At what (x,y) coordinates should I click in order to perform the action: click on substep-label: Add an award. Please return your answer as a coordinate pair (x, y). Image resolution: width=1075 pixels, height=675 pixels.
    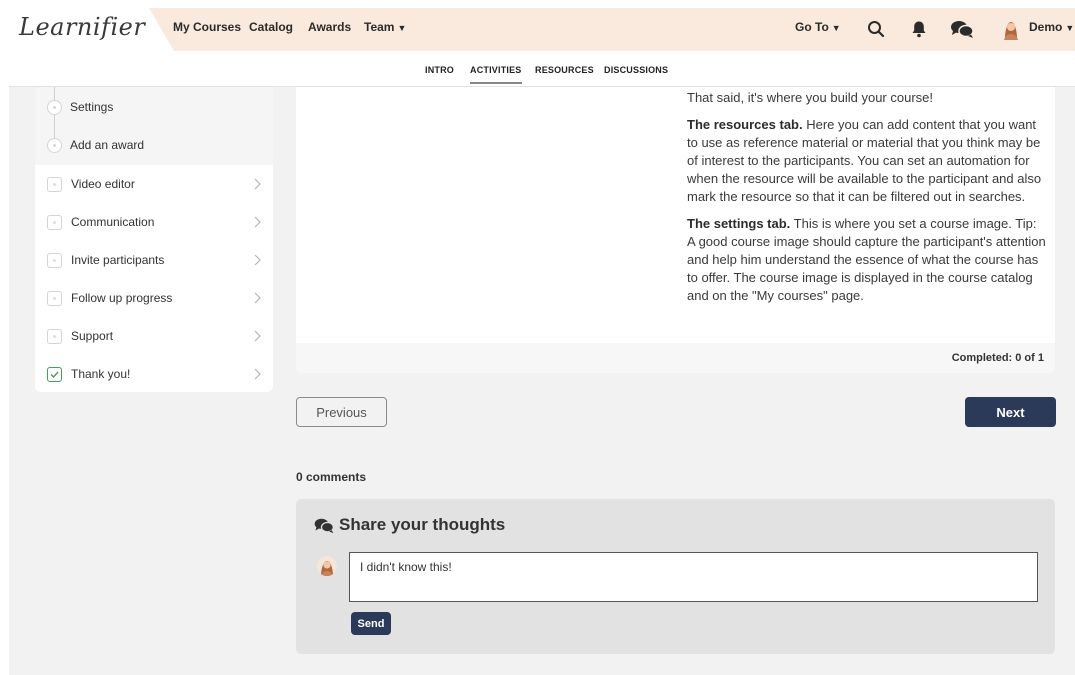
    Looking at the image, I should click on (107, 145).